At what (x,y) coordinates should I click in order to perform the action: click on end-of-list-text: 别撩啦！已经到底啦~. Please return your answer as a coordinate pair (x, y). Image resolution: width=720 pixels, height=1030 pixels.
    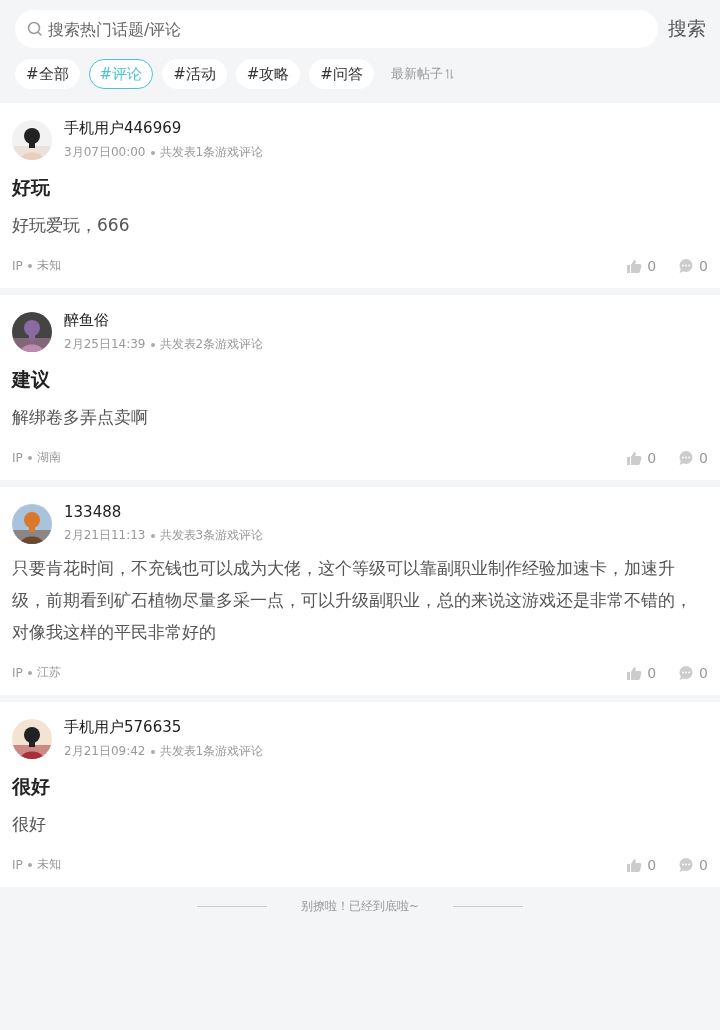
    Looking at the image, I should click on (360, 906).